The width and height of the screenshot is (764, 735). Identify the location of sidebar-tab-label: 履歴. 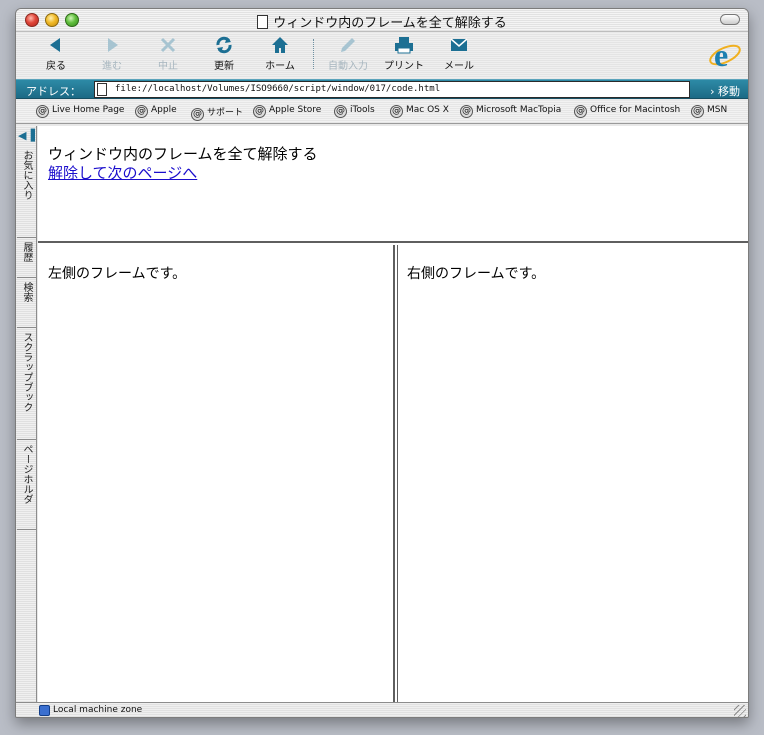
(26, 252).